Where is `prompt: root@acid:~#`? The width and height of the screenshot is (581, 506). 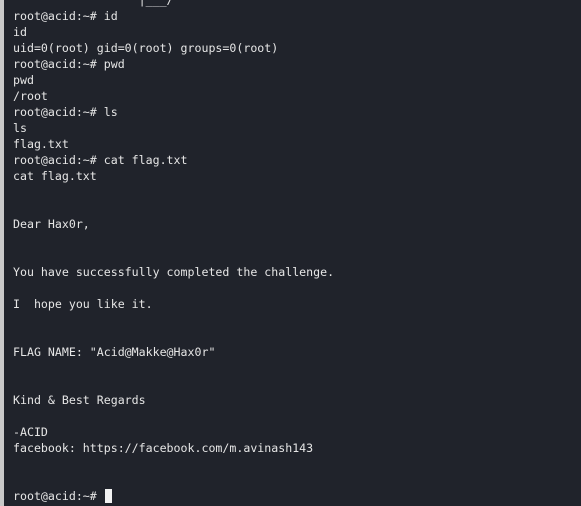
prompt: root@acid:~# is located at coordinates (58, 496).